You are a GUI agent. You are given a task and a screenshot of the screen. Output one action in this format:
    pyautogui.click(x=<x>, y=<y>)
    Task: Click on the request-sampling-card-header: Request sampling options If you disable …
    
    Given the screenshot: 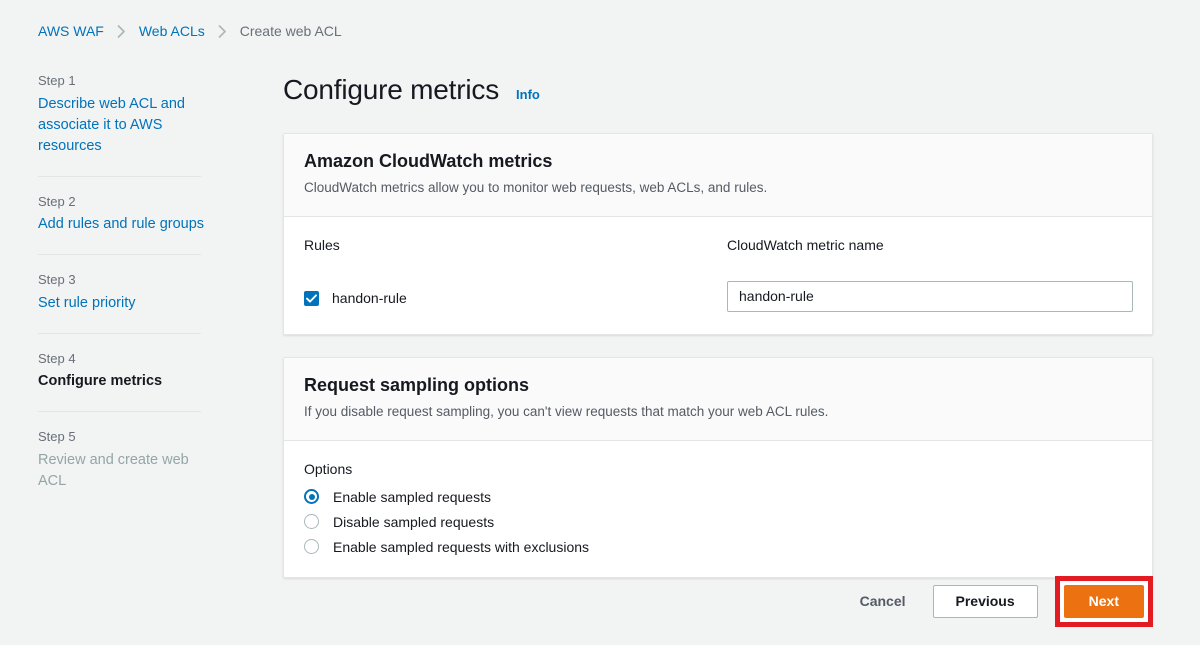 What is the action you would take?
    pyautogui.click(x=718, y=399)
    